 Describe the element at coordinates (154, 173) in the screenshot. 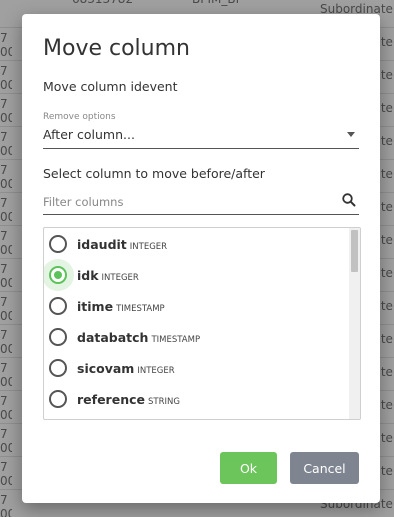

I see `instruction-text: Select column to move before/after` at that location.